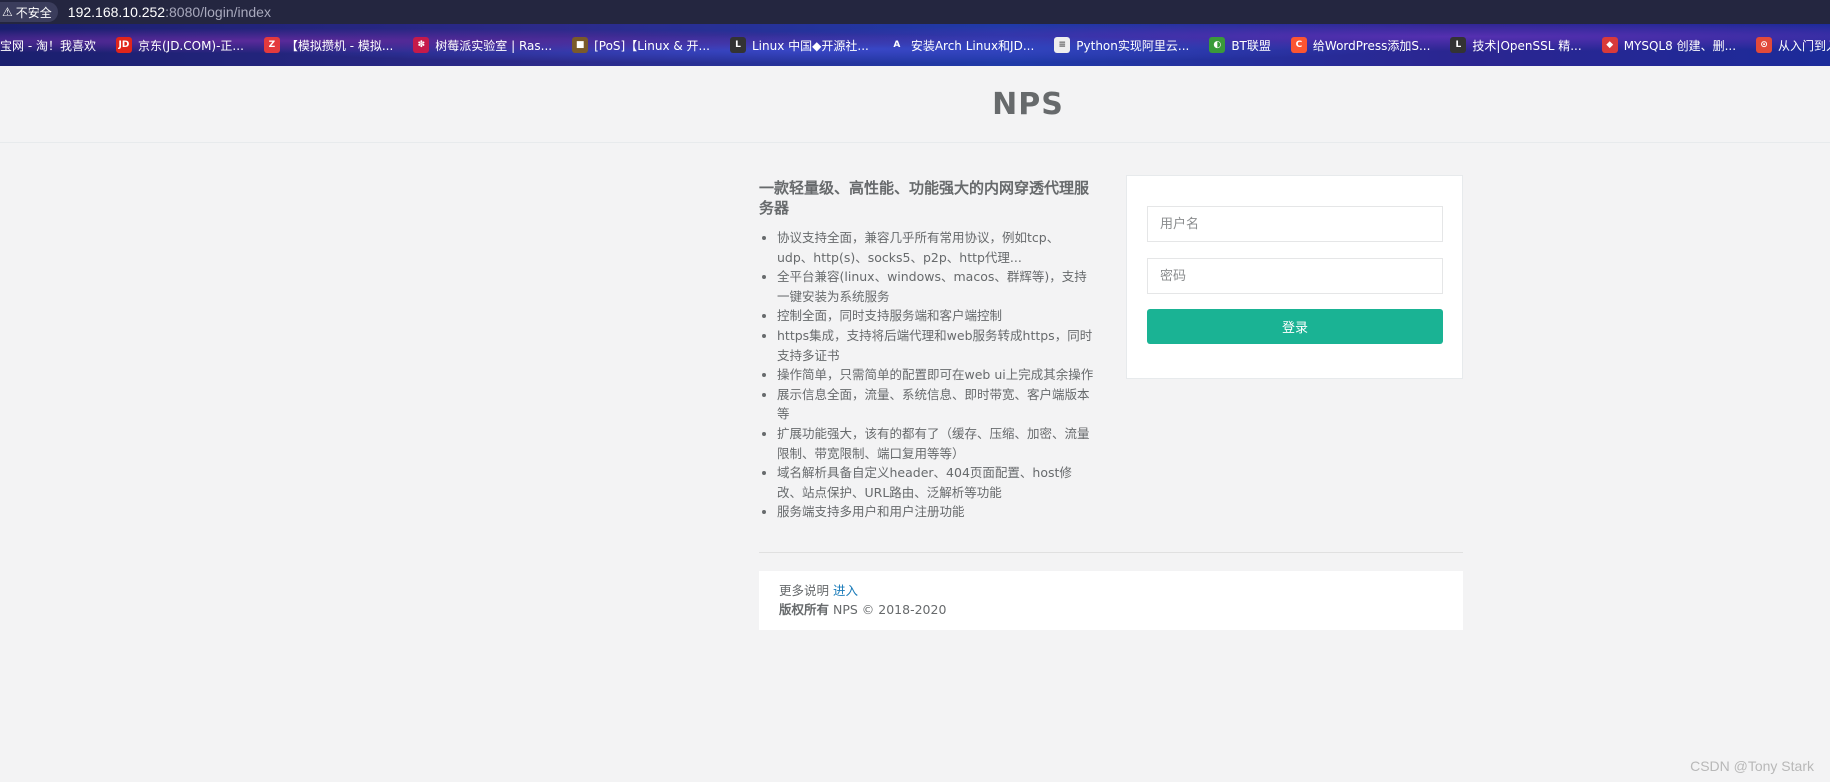 This screenshot has height=782, width=1830. I want to click on linux-china-icon: L, so click(738, 45).